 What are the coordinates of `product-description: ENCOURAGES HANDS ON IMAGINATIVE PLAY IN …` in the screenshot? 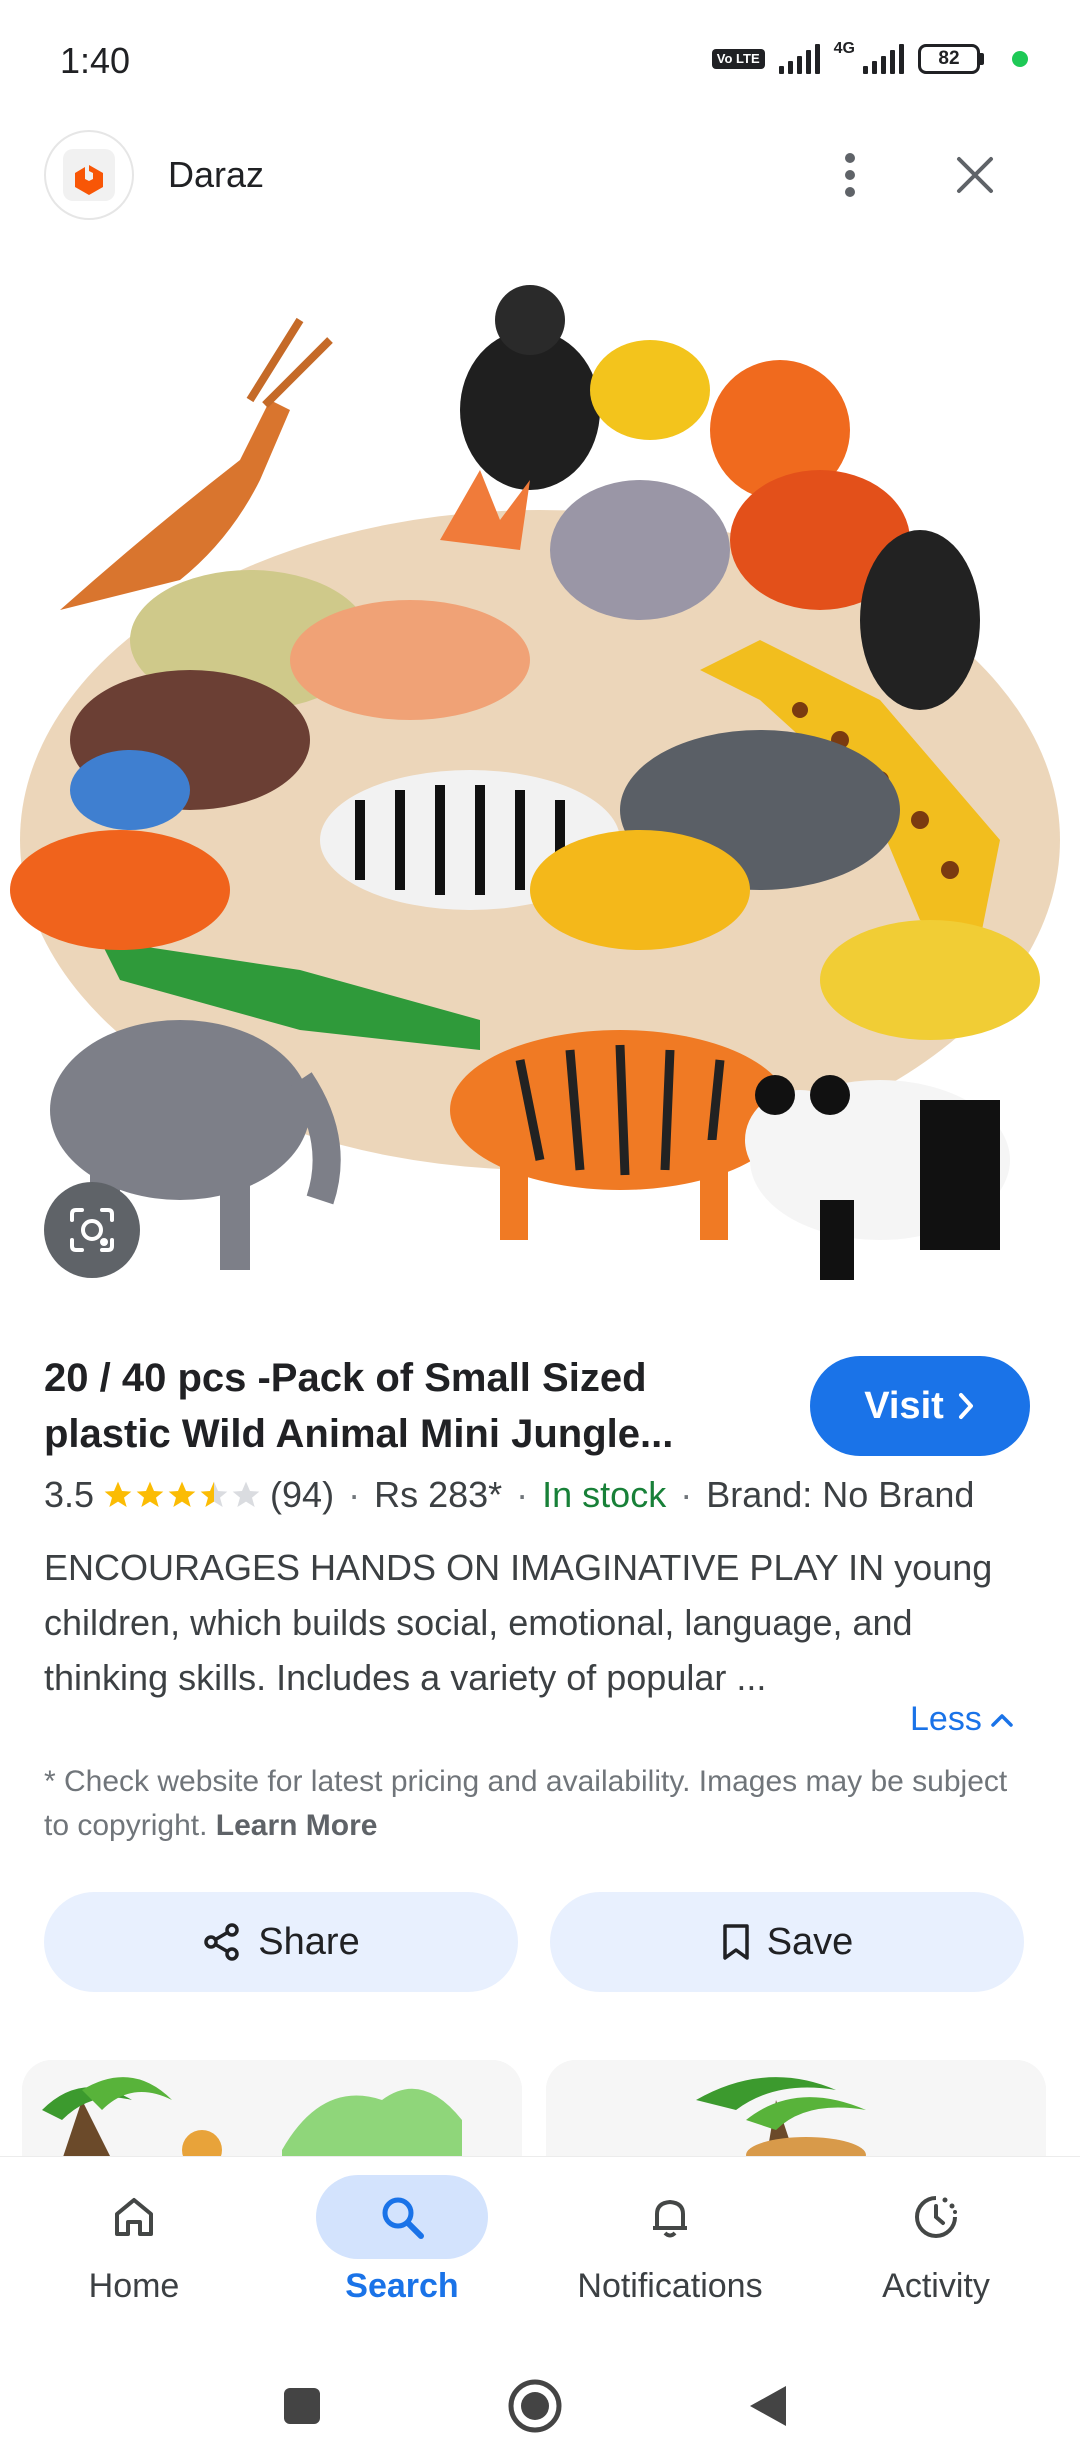 It's located at (518, 1622).